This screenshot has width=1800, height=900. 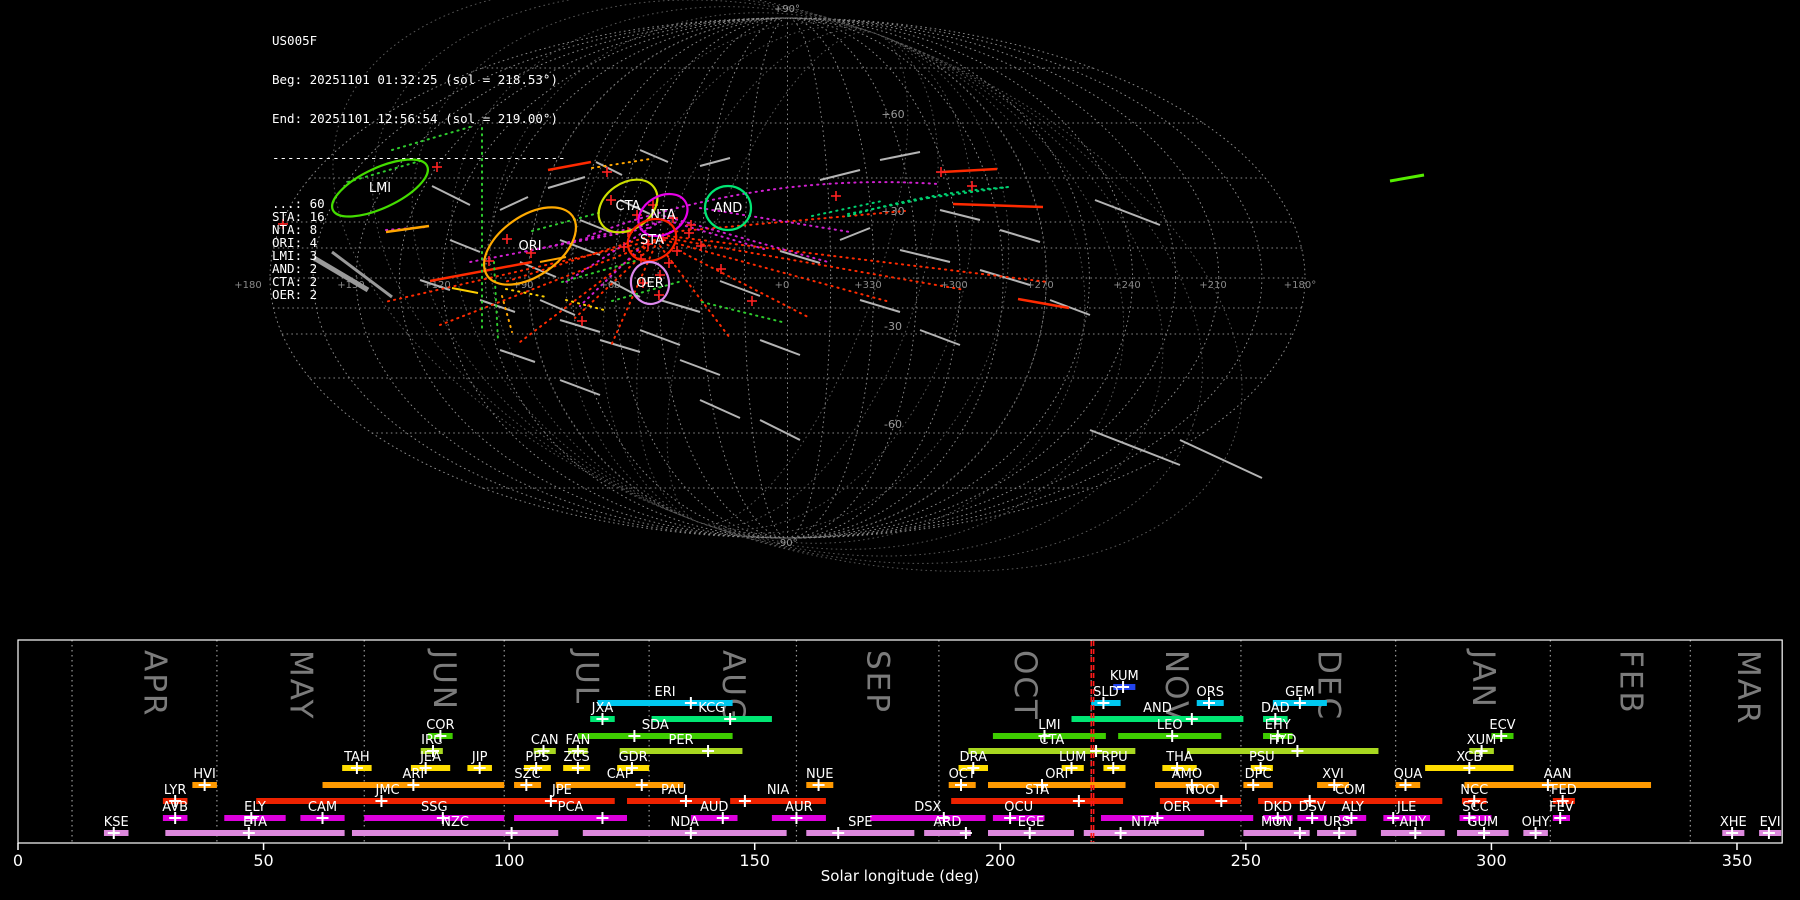 I want to click on activity-bar-ETA, so click(x=255, y=833).